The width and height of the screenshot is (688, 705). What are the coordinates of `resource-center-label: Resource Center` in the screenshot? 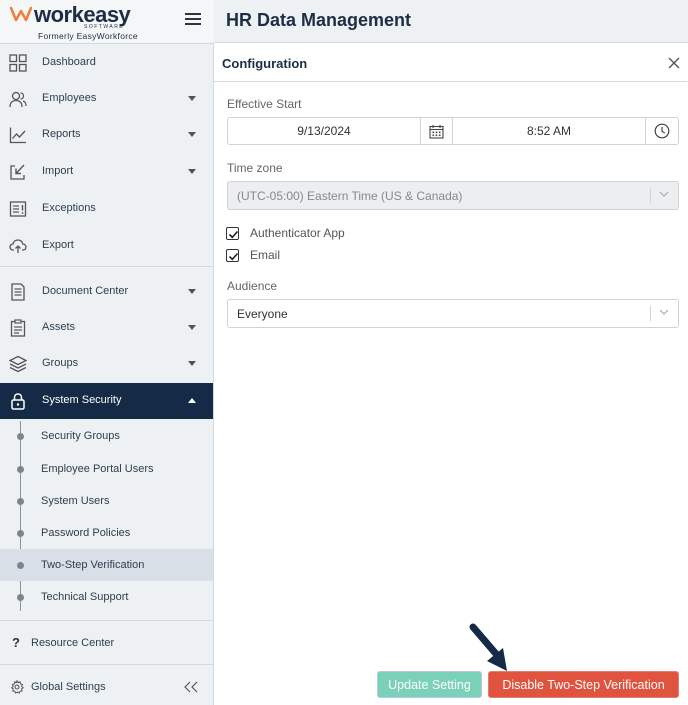 It's located at (73, 643).